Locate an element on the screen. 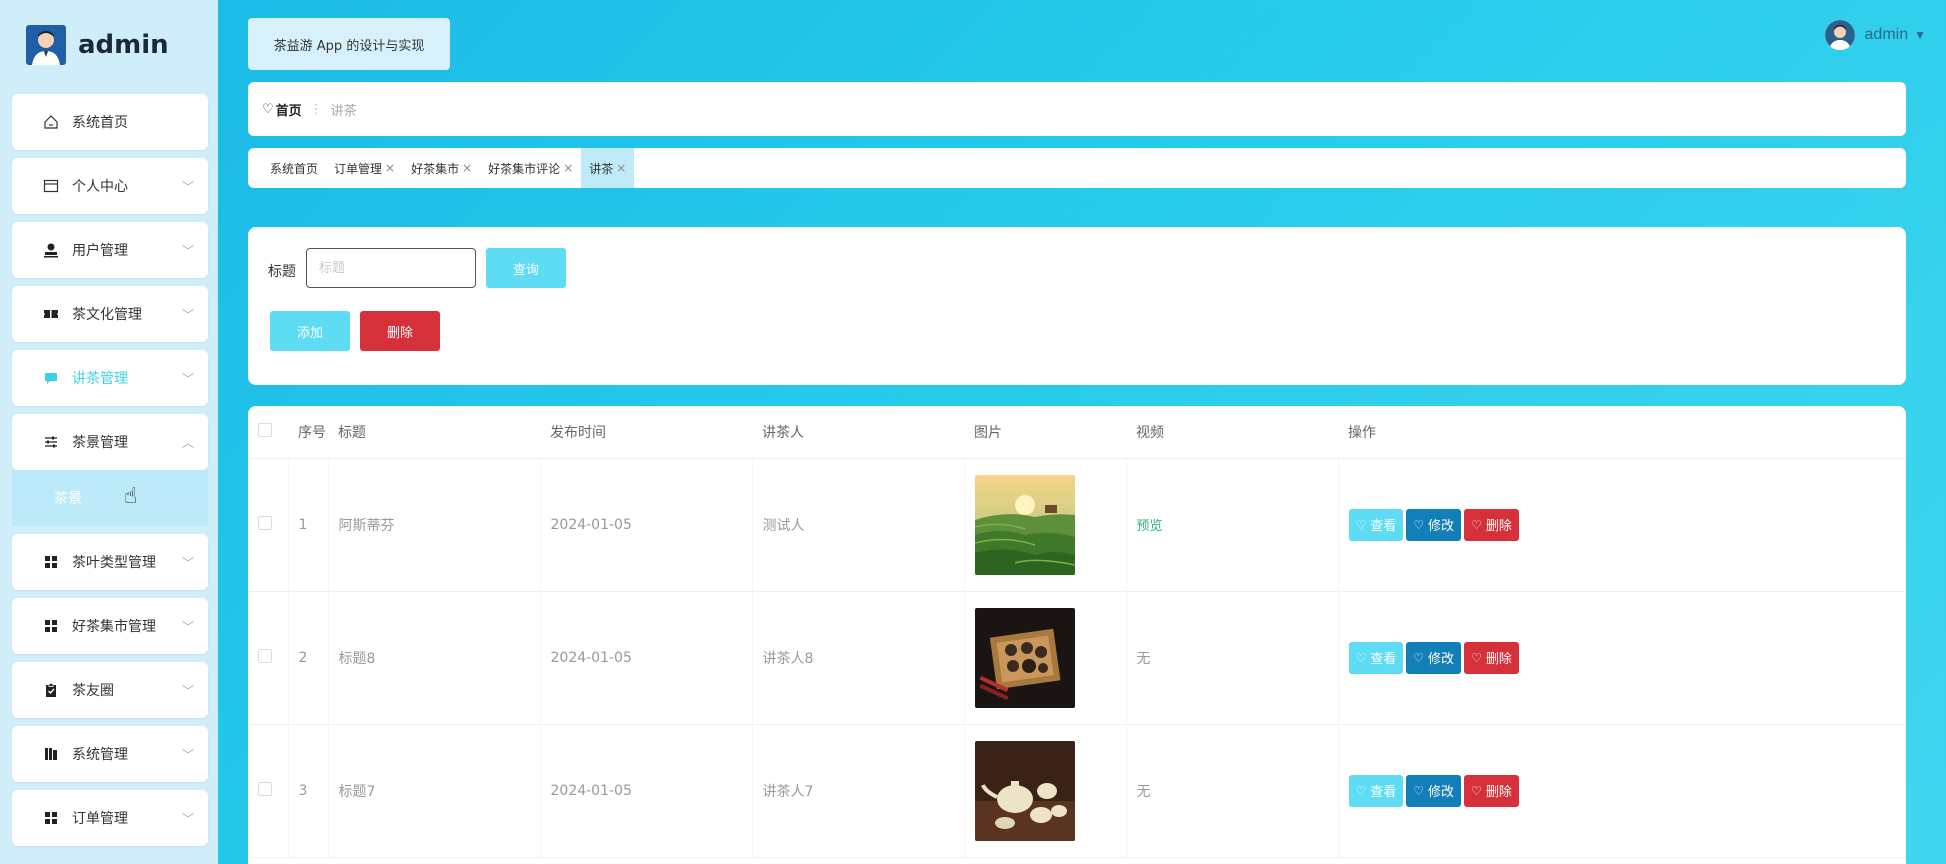 This screenshot has width=1946, height=864. grid-icon is located at coordinates (51, 818).